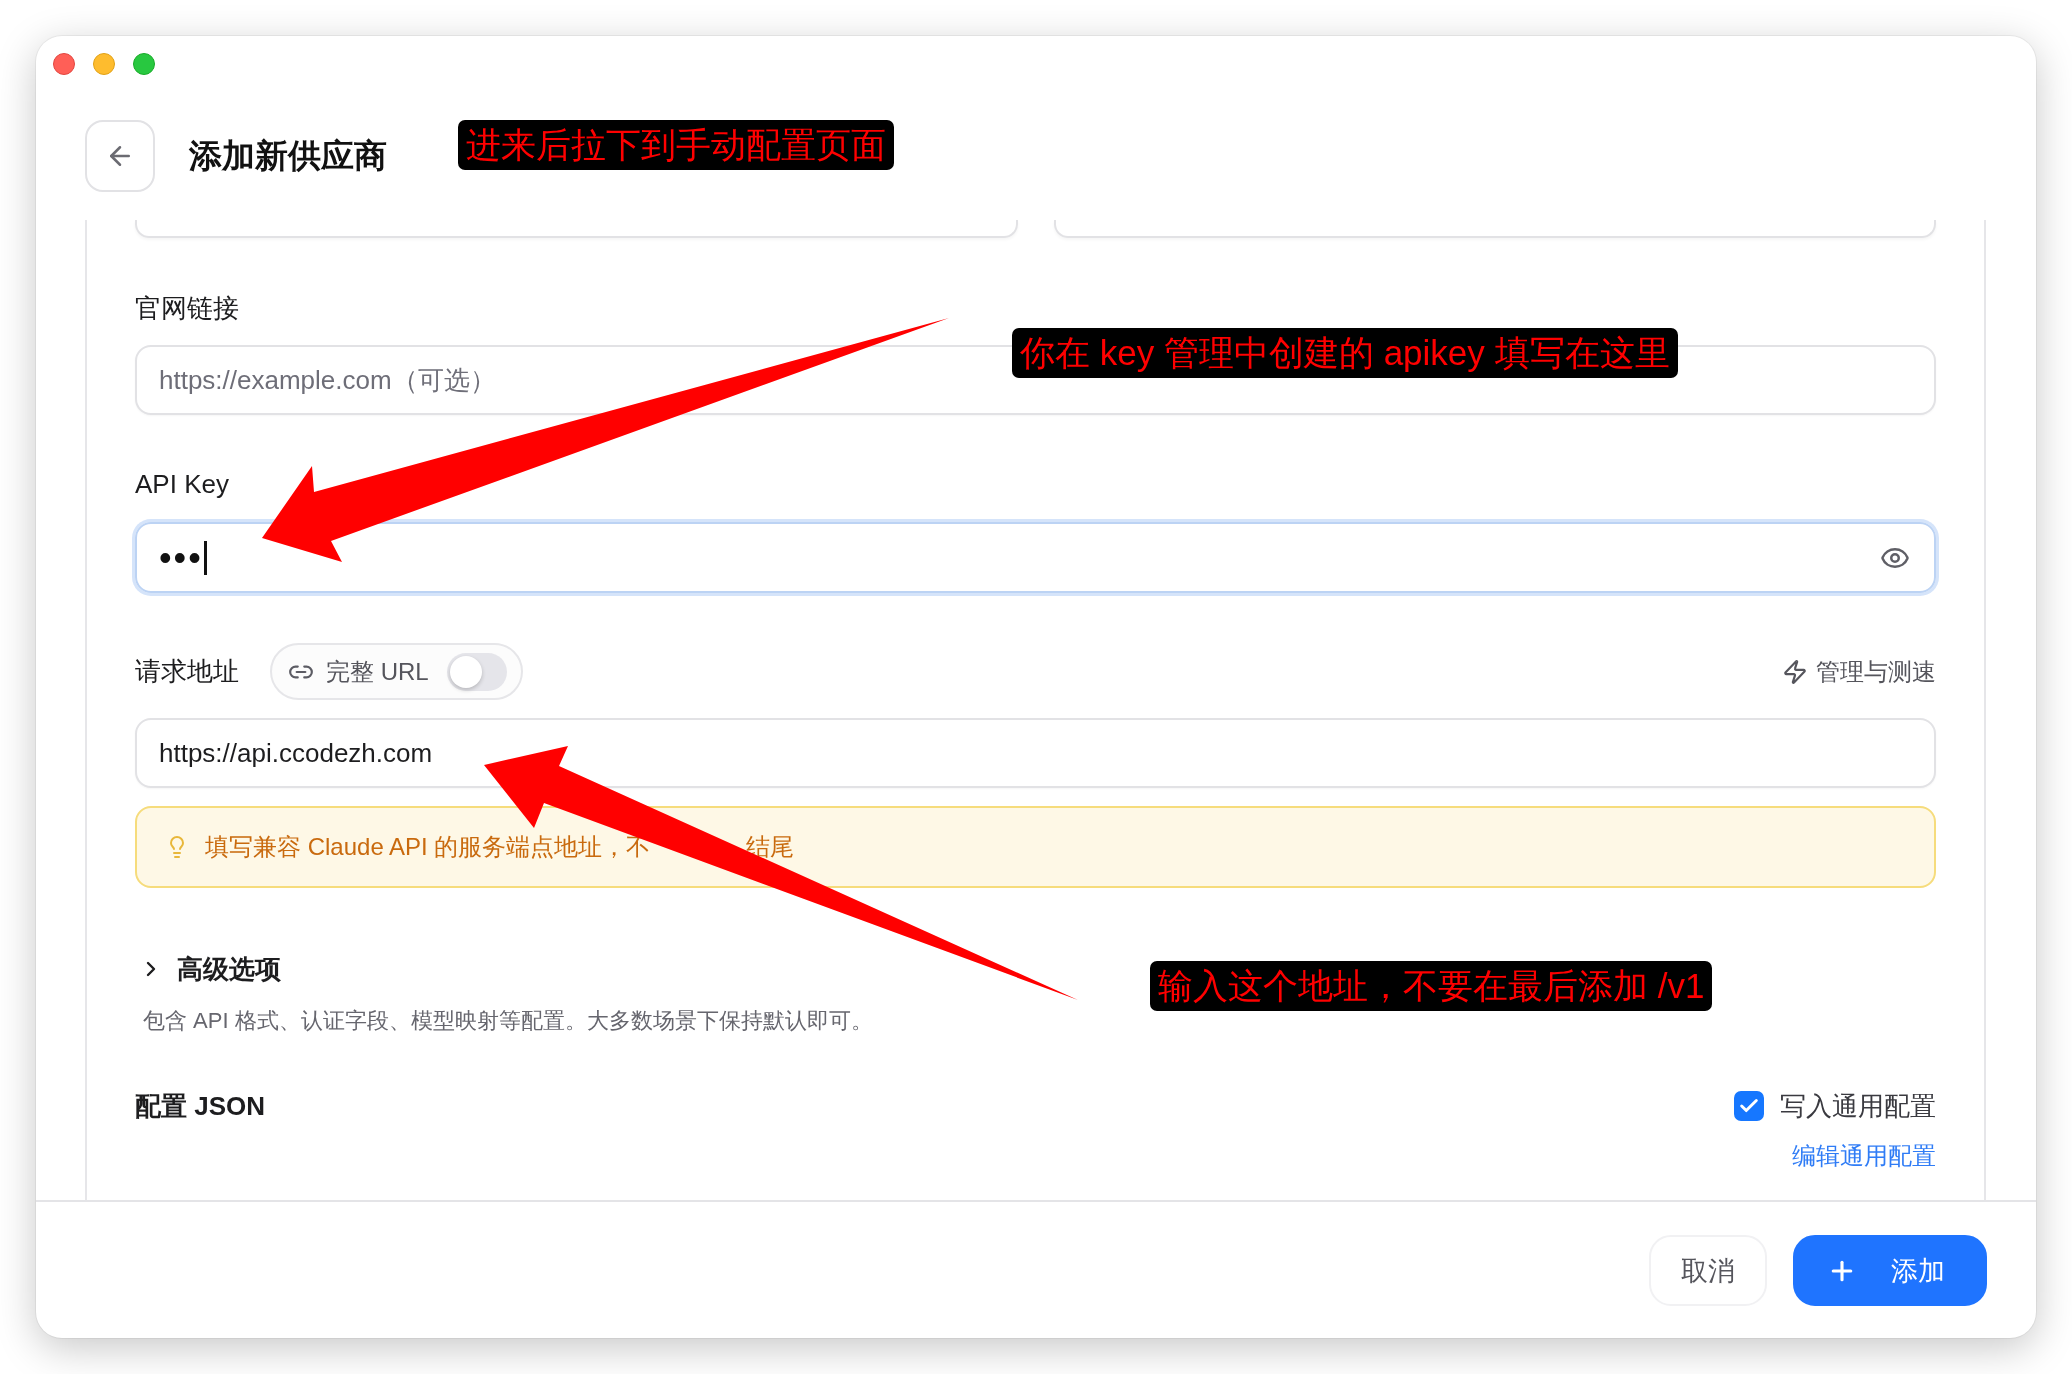 The height and width of the screenshot is (1374, 2072). Describe the element at coordinates (676, 145) in the screenshot. I see `annotation-note: 进来后拉下到手动配置页面` at that location.